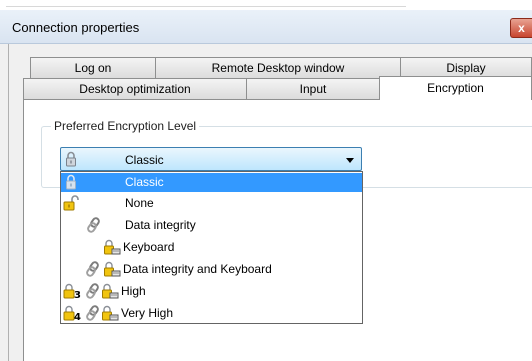 This screenshot has height=361, width=532. Describe the element at coordinates (76, 27) in the screenshot. I see `window-title: Connection properties` at that location.